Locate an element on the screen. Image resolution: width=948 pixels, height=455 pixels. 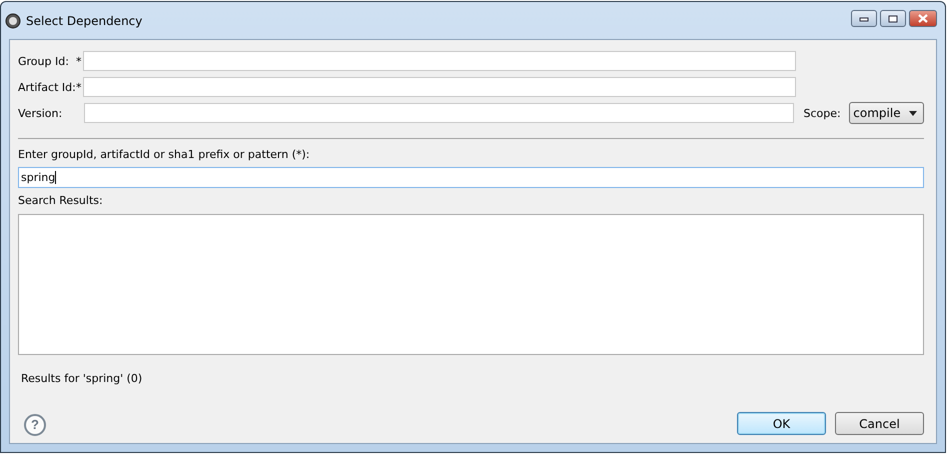
dropdown-arrow-icon is located at coordinates (913, 113).